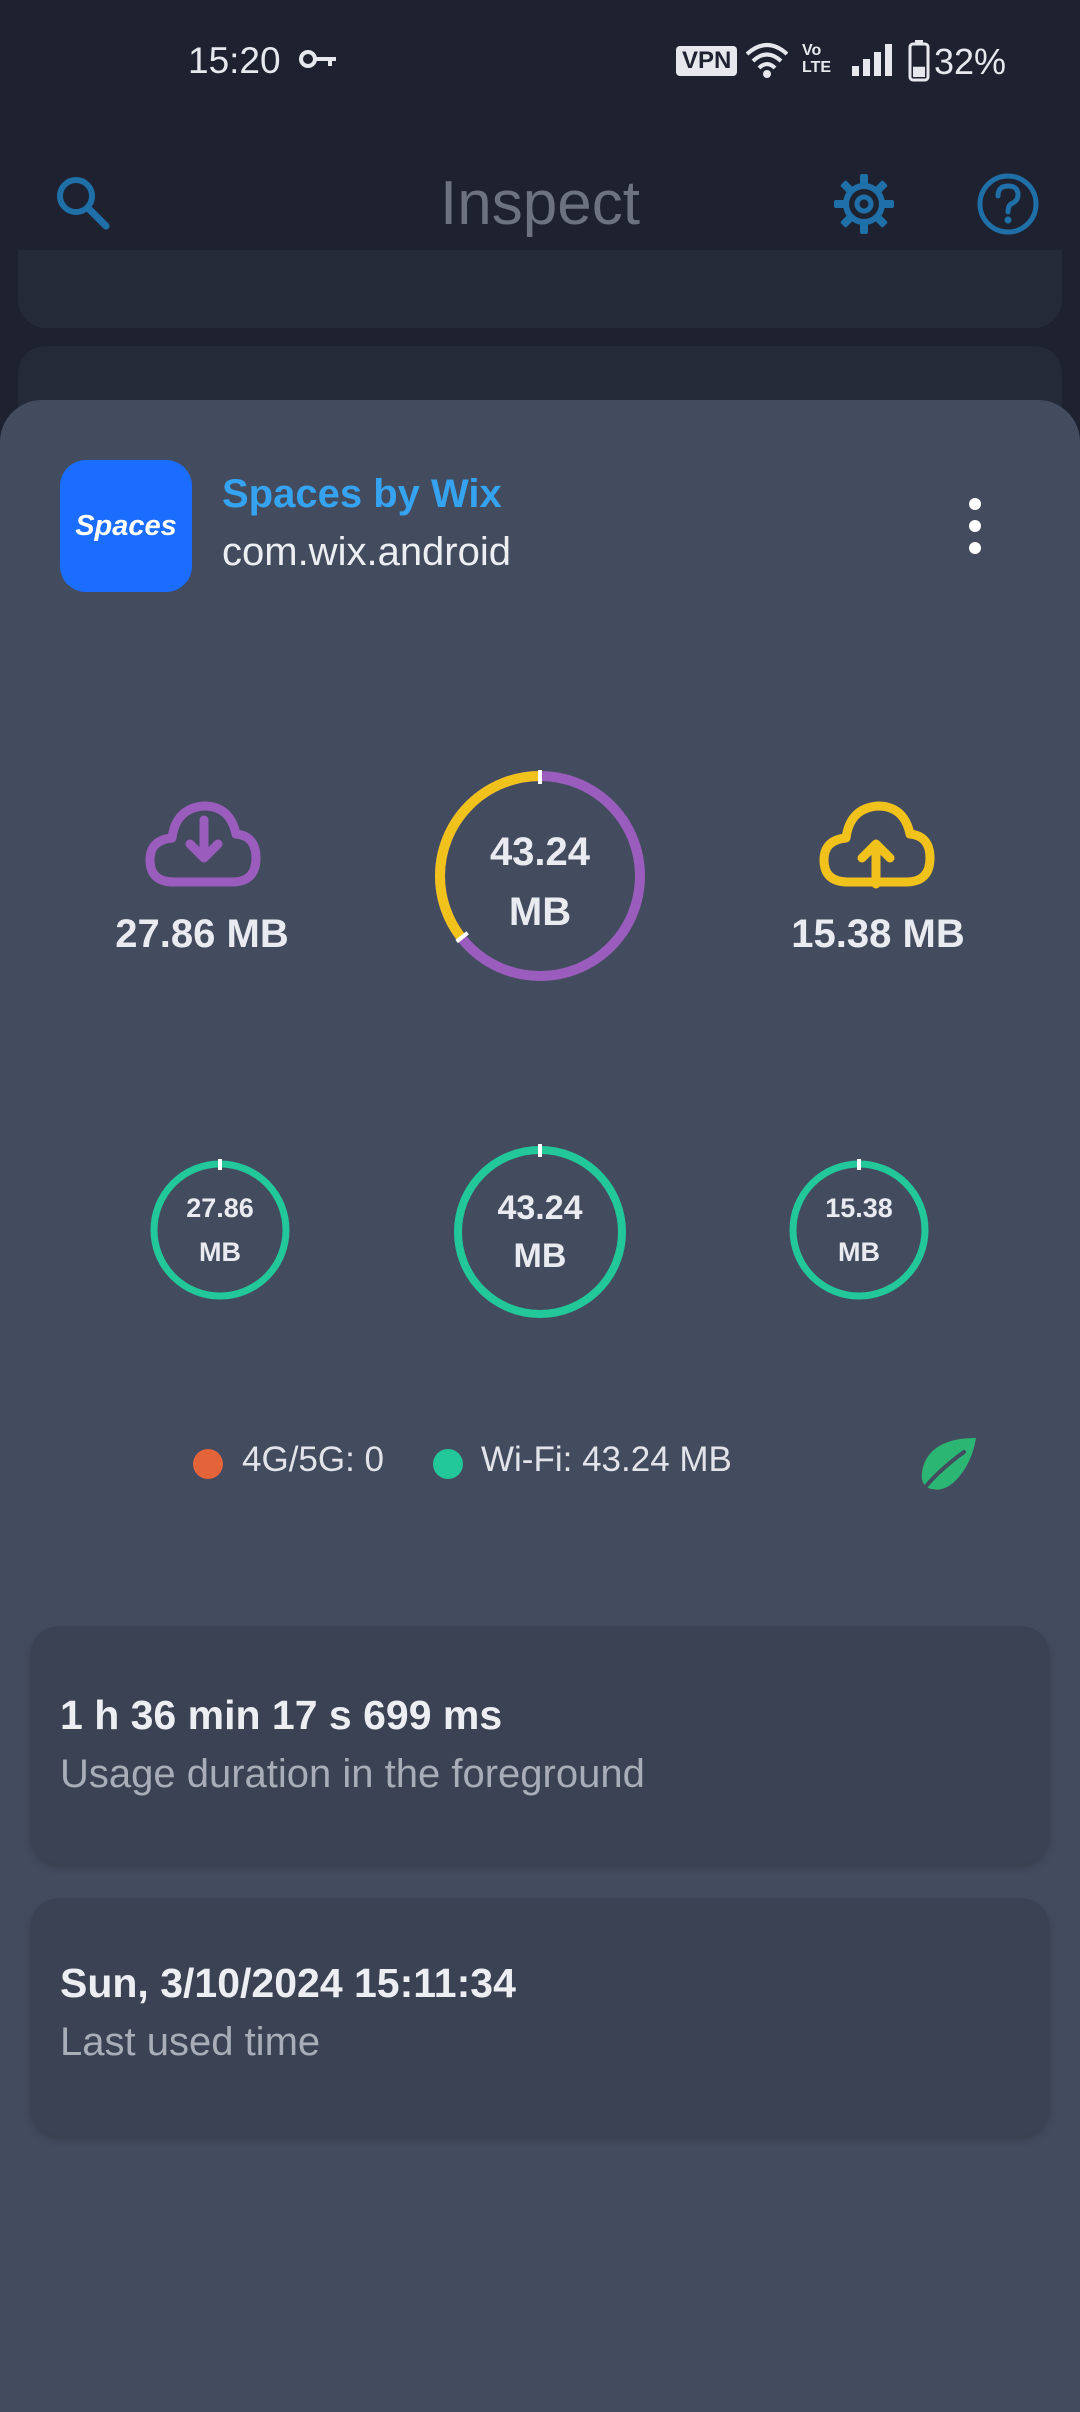 The height and width of the screenshot is (2412, 1080). I want to click on page-title: Inspect, so click(540, 203).